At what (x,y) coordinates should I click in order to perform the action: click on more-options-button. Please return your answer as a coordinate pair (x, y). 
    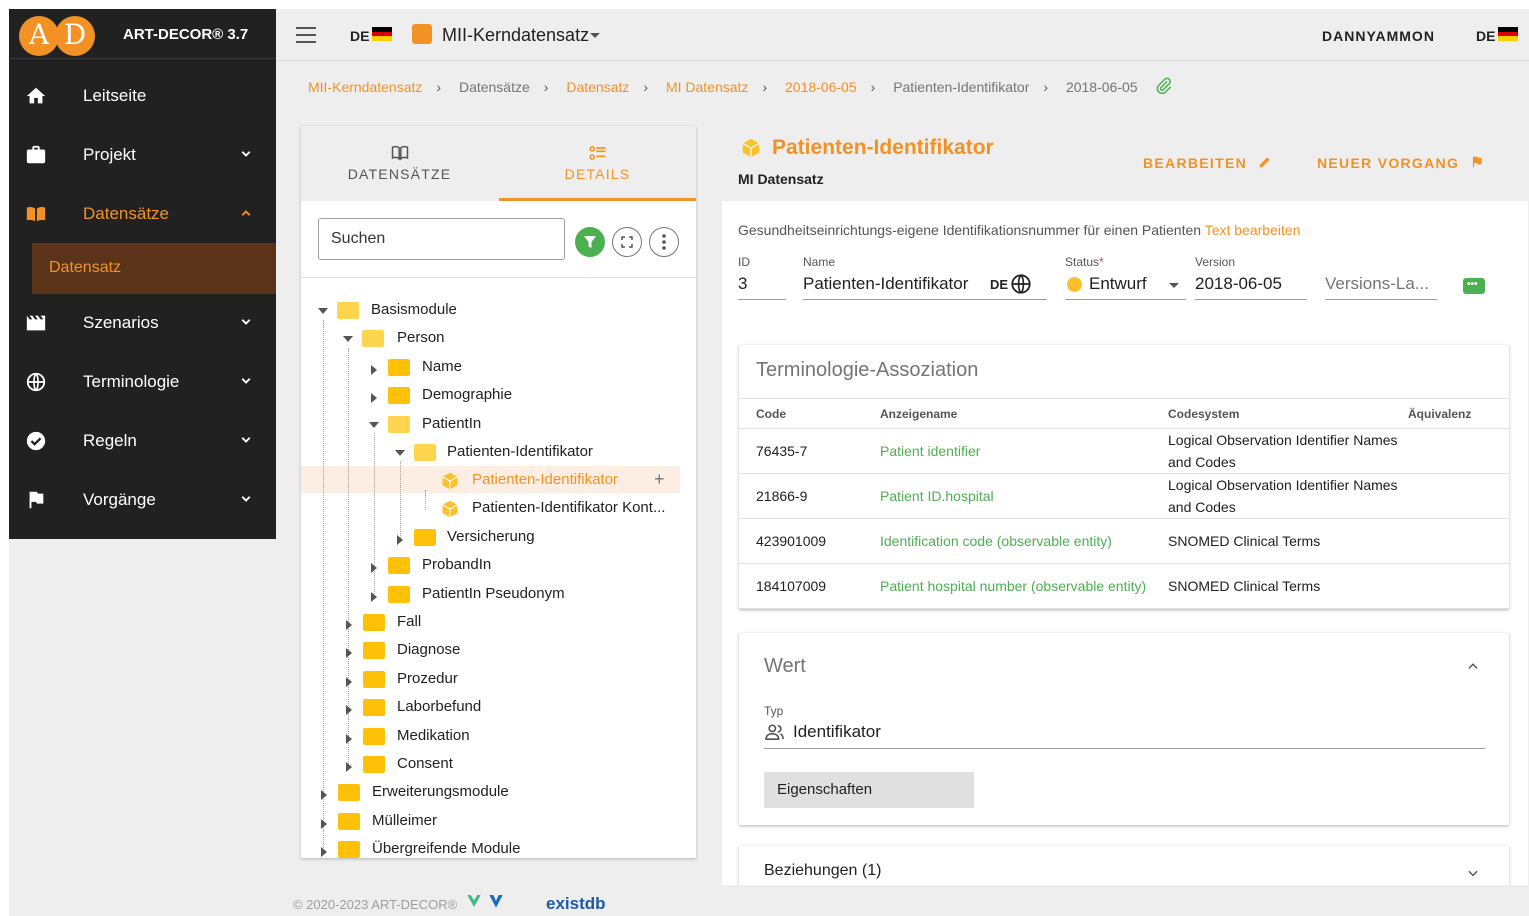
    Looking at the image, I should click on (664, 242).